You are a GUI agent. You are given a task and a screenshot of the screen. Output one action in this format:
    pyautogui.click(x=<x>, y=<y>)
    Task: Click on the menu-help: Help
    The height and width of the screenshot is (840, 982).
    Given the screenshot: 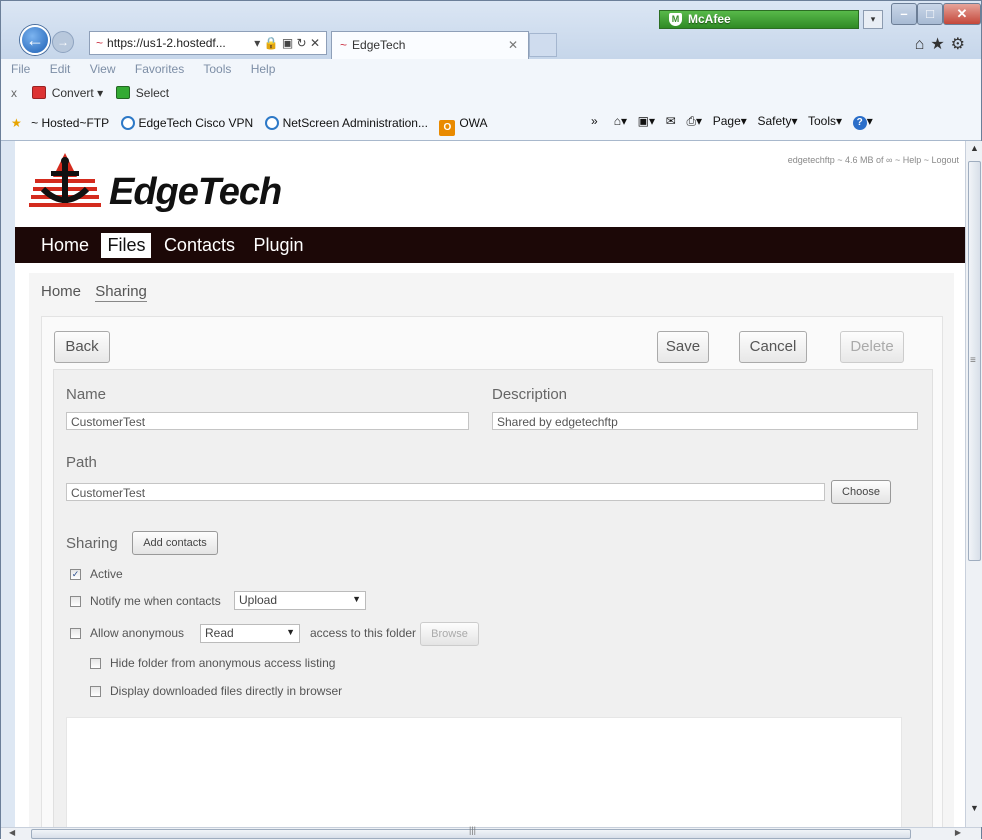 What is the action you would take?
    pyautogui.click(x=263, y=69)
    